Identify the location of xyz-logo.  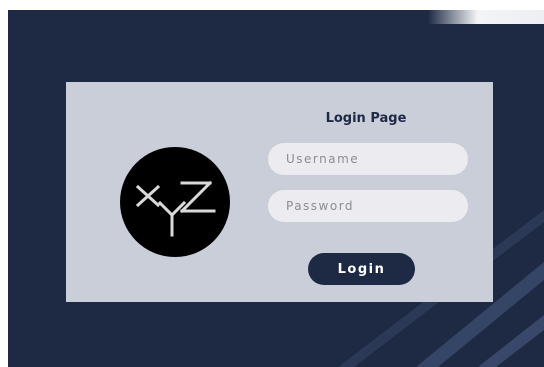
(175, 202).